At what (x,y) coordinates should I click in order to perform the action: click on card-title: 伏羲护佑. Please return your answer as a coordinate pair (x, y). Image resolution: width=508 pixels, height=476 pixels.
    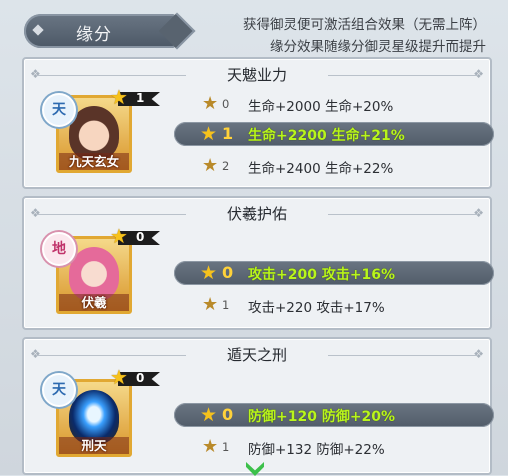
    Looking at the image, I should click on (257, 214).